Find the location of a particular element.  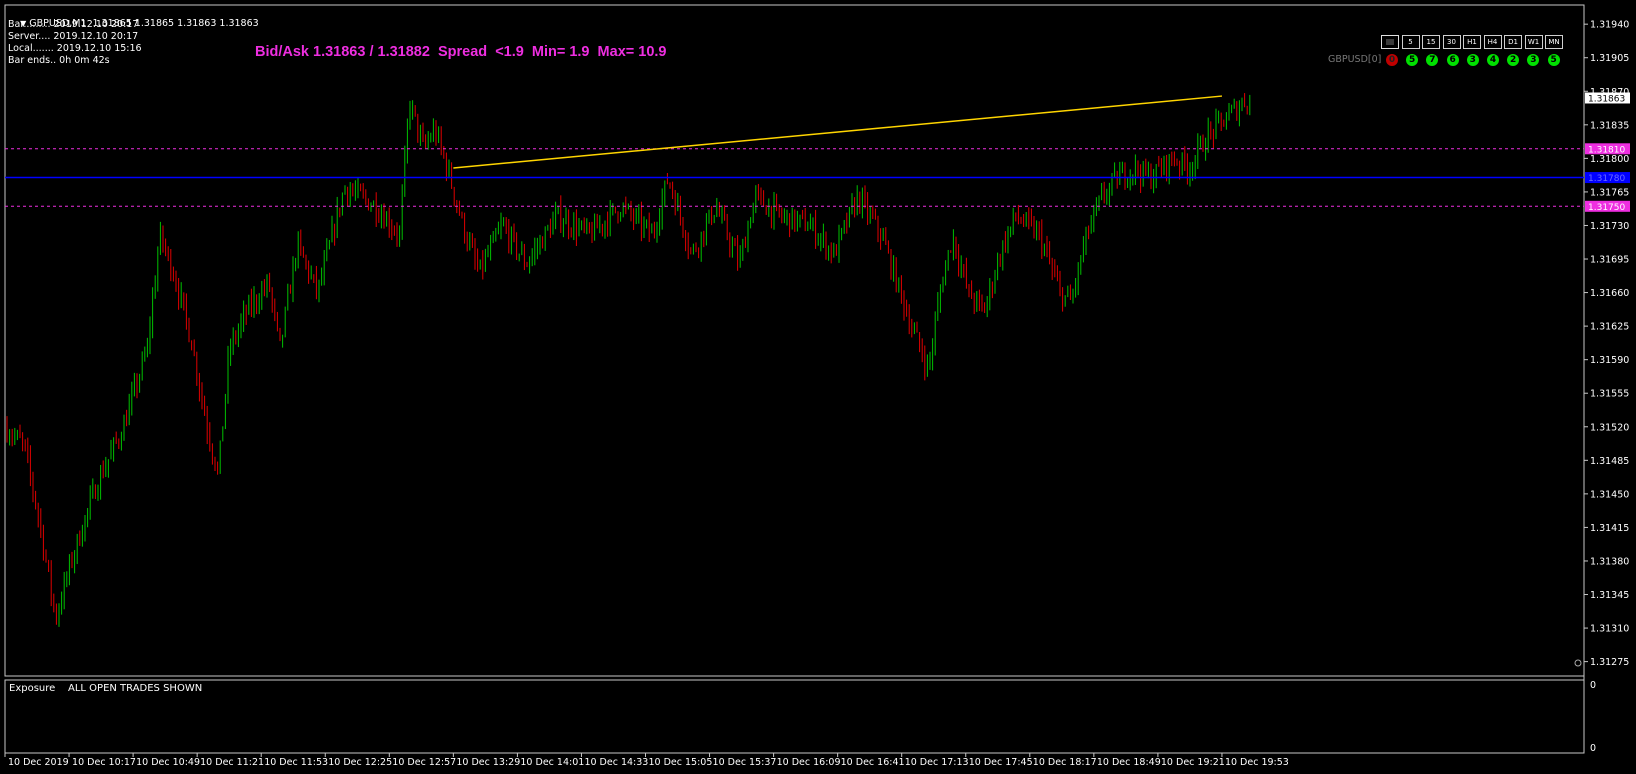

signal-panel-label: GBPUSD[0] is located at coordinates (1355, 59).